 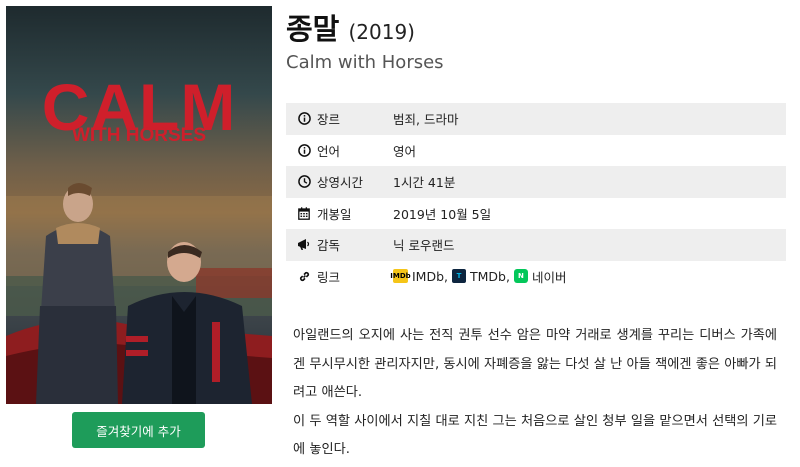 What do you see at coordinates (329, 277) in the screenshot?
I see `info-label: 링크` at bounding box center [329, 277].